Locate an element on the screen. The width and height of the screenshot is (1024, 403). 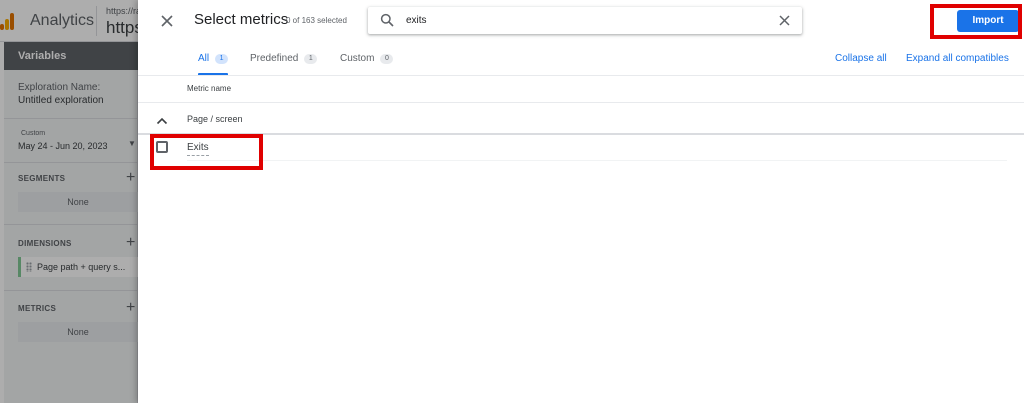
search-box is located at coordinates (585, 20).